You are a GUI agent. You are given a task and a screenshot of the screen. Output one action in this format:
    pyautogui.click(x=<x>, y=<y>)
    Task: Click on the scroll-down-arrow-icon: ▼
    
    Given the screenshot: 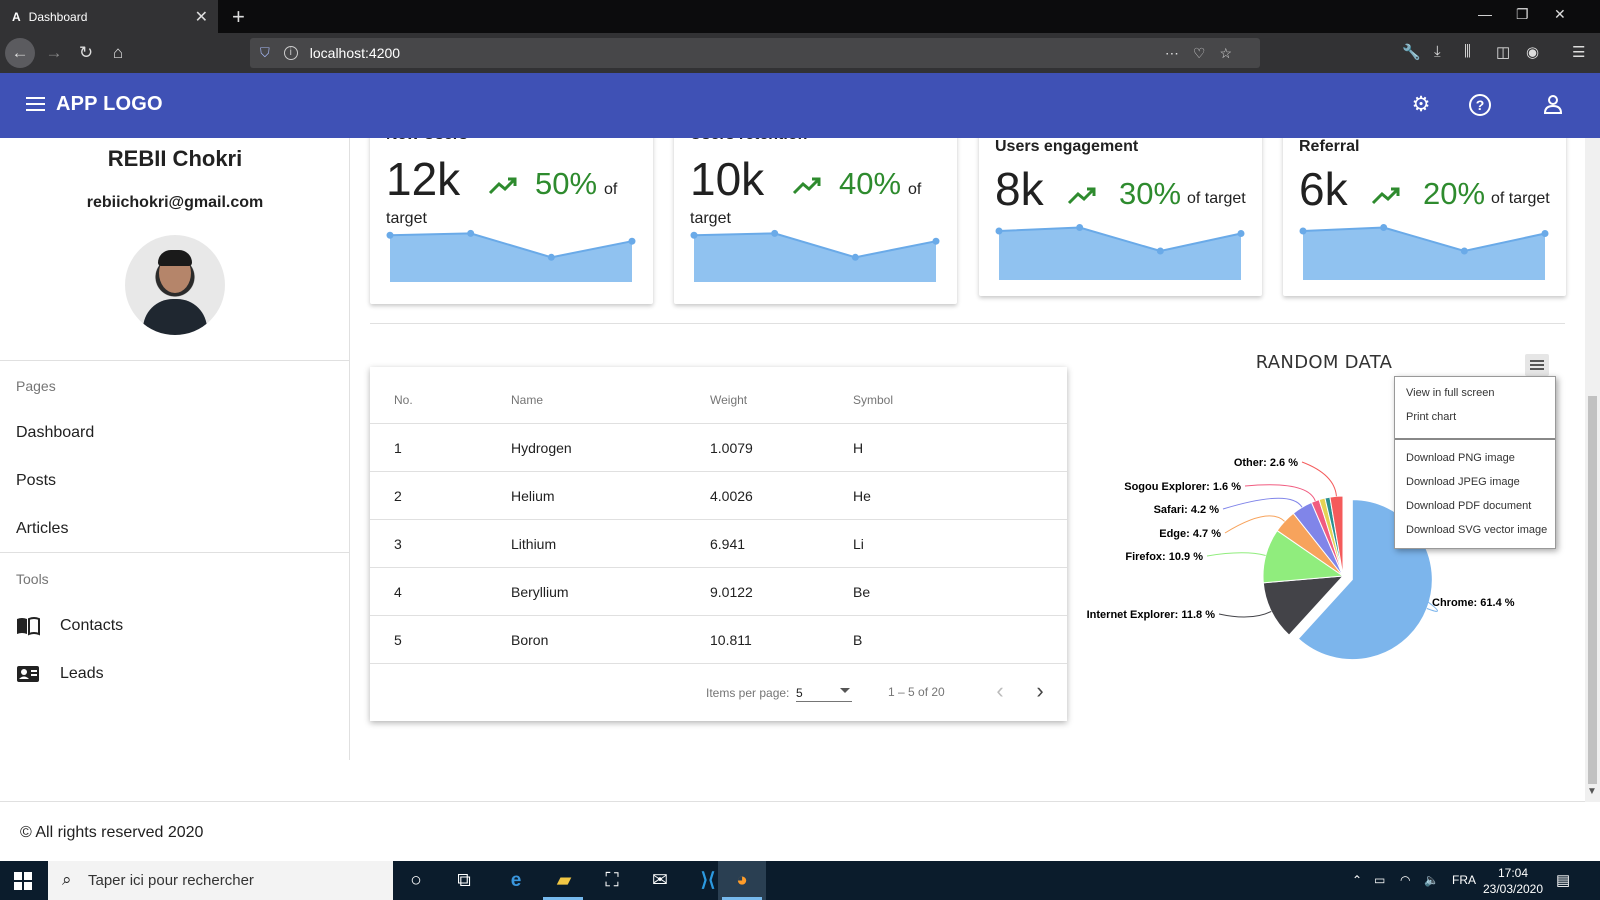 What is the action you would take?
    pyautogui.click(x=1592, y=791)
    